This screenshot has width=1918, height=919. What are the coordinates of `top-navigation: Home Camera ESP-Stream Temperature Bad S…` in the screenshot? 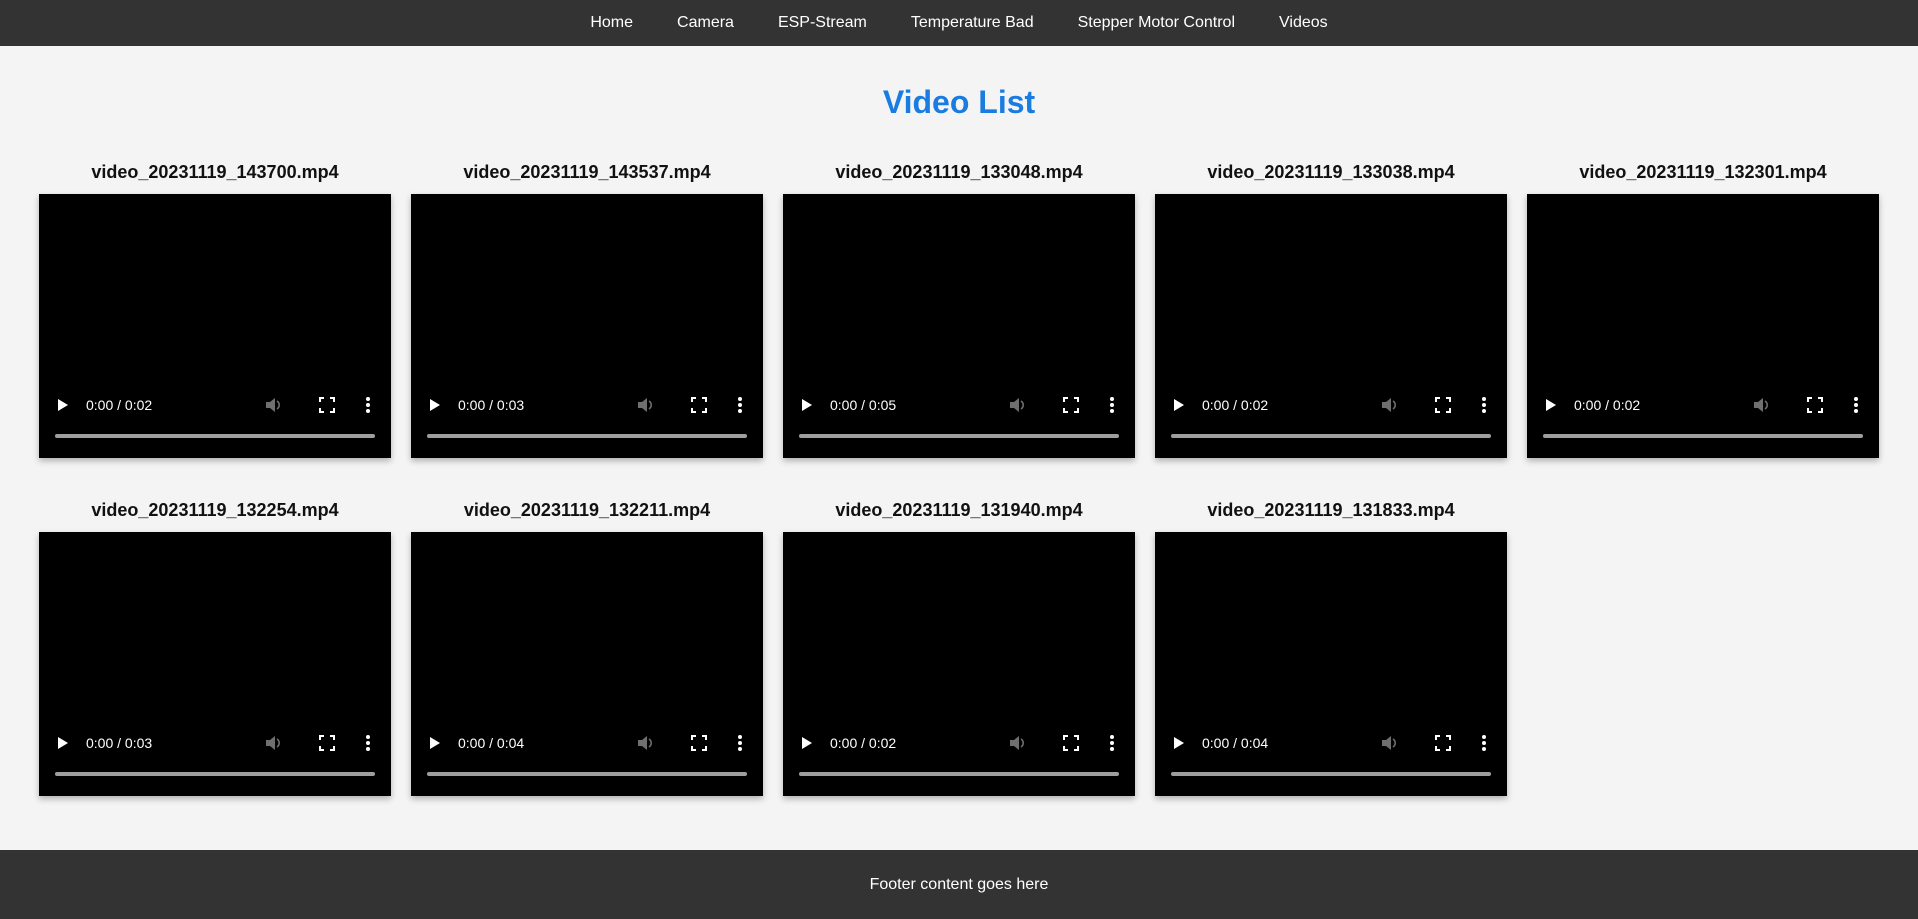 It's located at (959, 23).